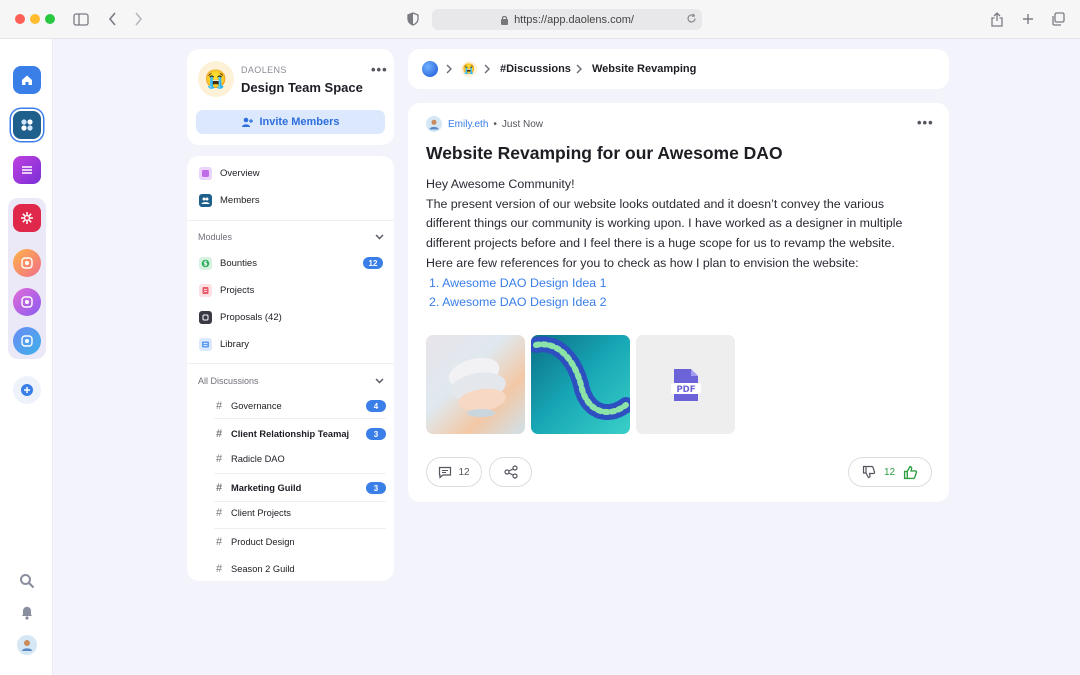 This screenshot has height=675, width=1080. Describe the element at coordinates (27, 302) in the screenshot. I see `dao-purple-icon` at that location.